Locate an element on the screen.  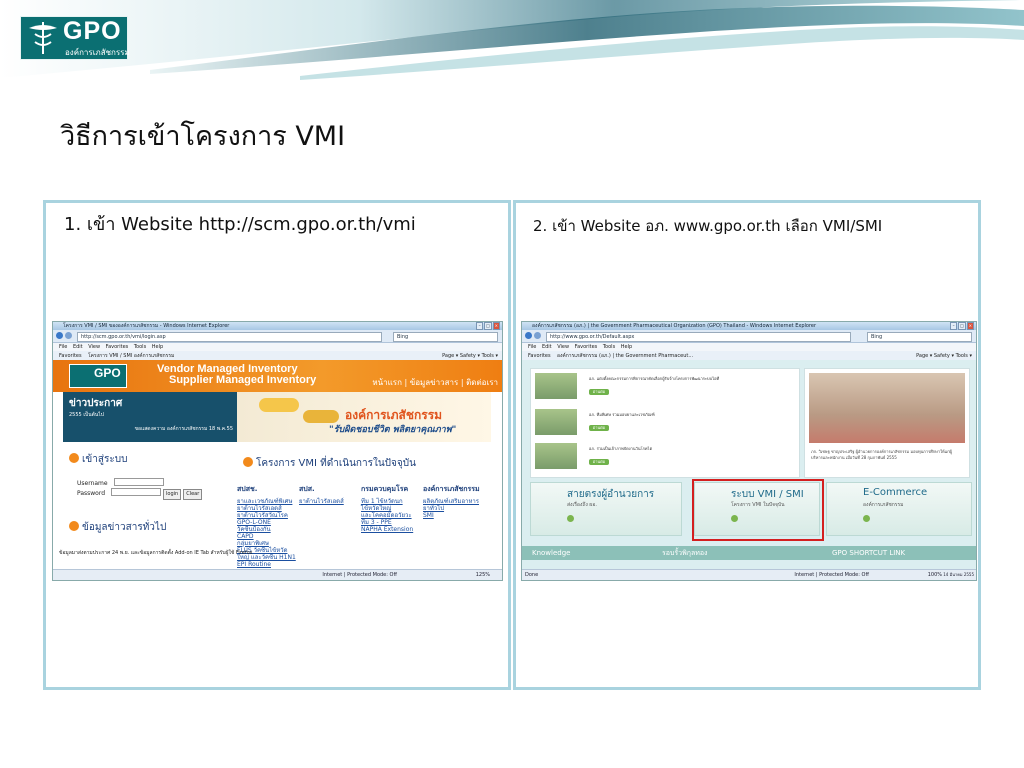
project-link: วัคซีนป้องกัน is located at coordinates (266, 529).